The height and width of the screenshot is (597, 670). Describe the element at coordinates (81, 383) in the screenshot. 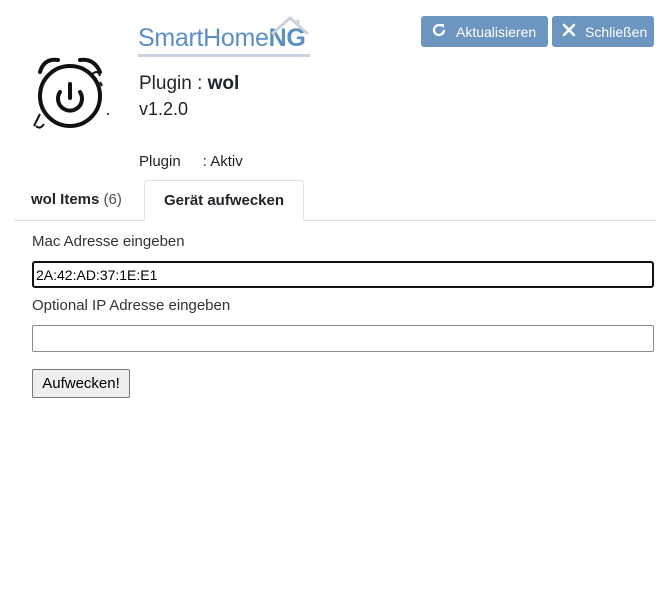

I see `wake-button: Aufwecken!` at that location.